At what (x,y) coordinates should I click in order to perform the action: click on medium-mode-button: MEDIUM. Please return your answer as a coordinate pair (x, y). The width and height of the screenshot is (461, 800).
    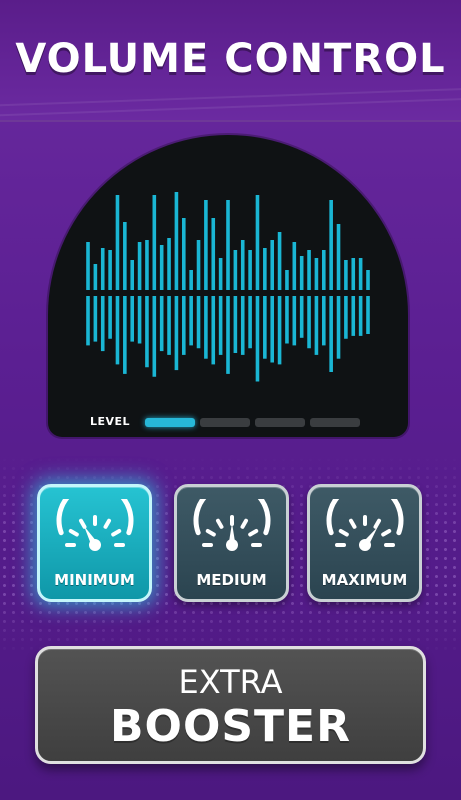
    Looking at the image, I should click on (231, 543).